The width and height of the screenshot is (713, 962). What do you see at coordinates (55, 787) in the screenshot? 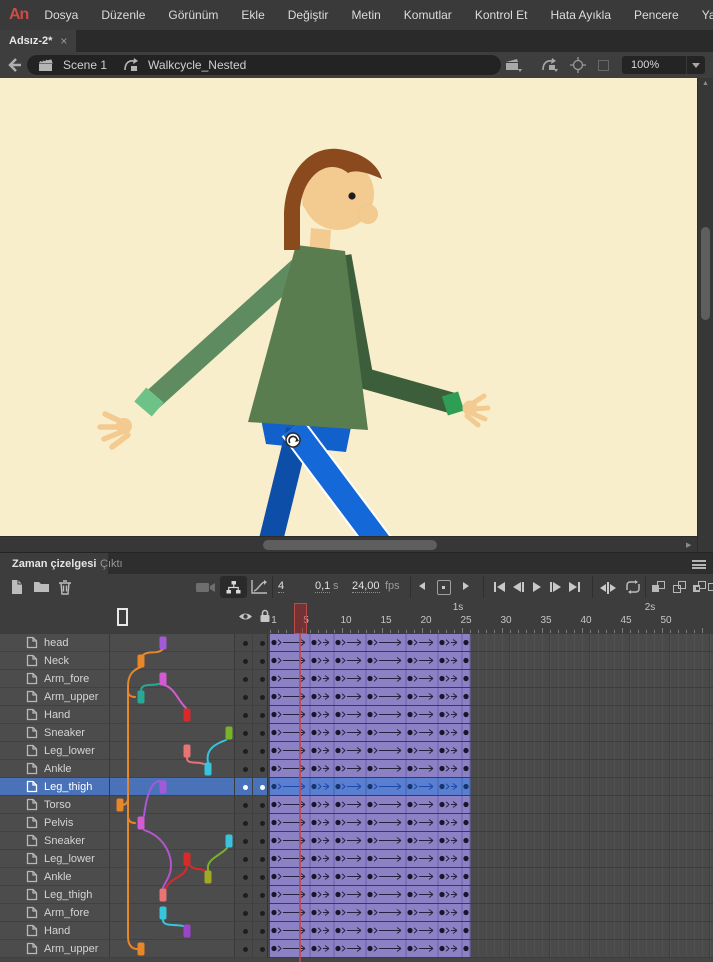
I see `layer-name: Leg_thigh` at bounding box center [55, 787].